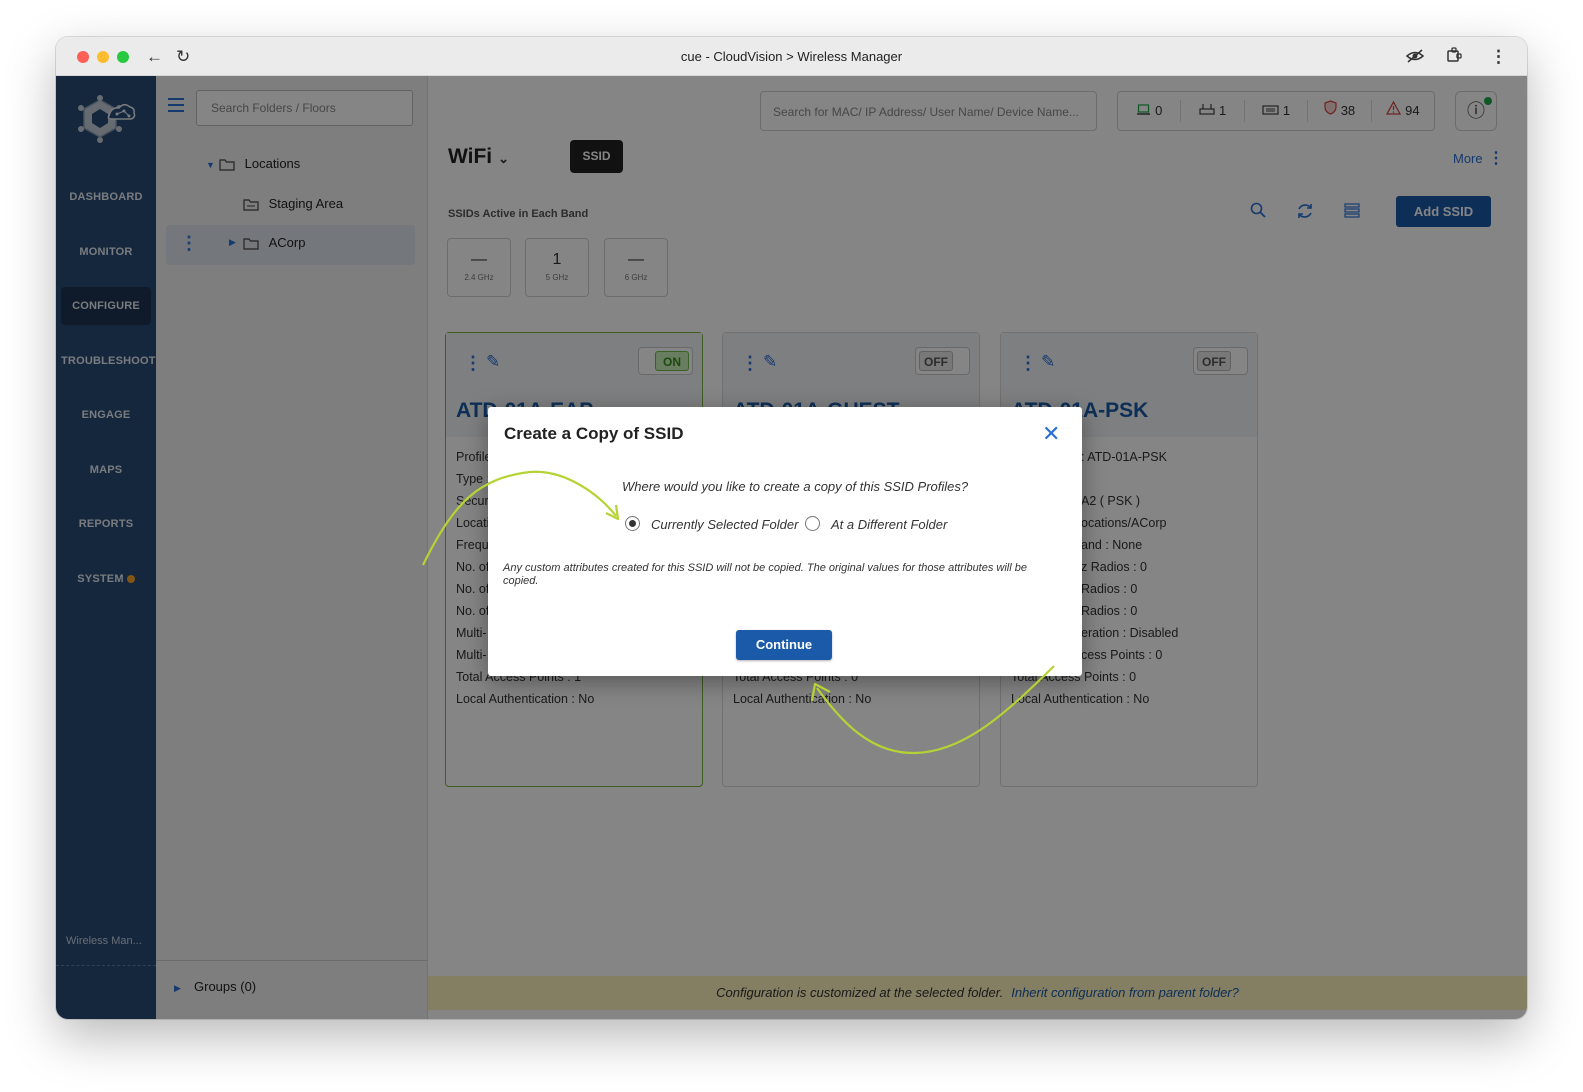 This screenshot has height=1092, width=1583. I want to click on window-title: cue - CloudVision > Wireless Manager, so click(791, 56).